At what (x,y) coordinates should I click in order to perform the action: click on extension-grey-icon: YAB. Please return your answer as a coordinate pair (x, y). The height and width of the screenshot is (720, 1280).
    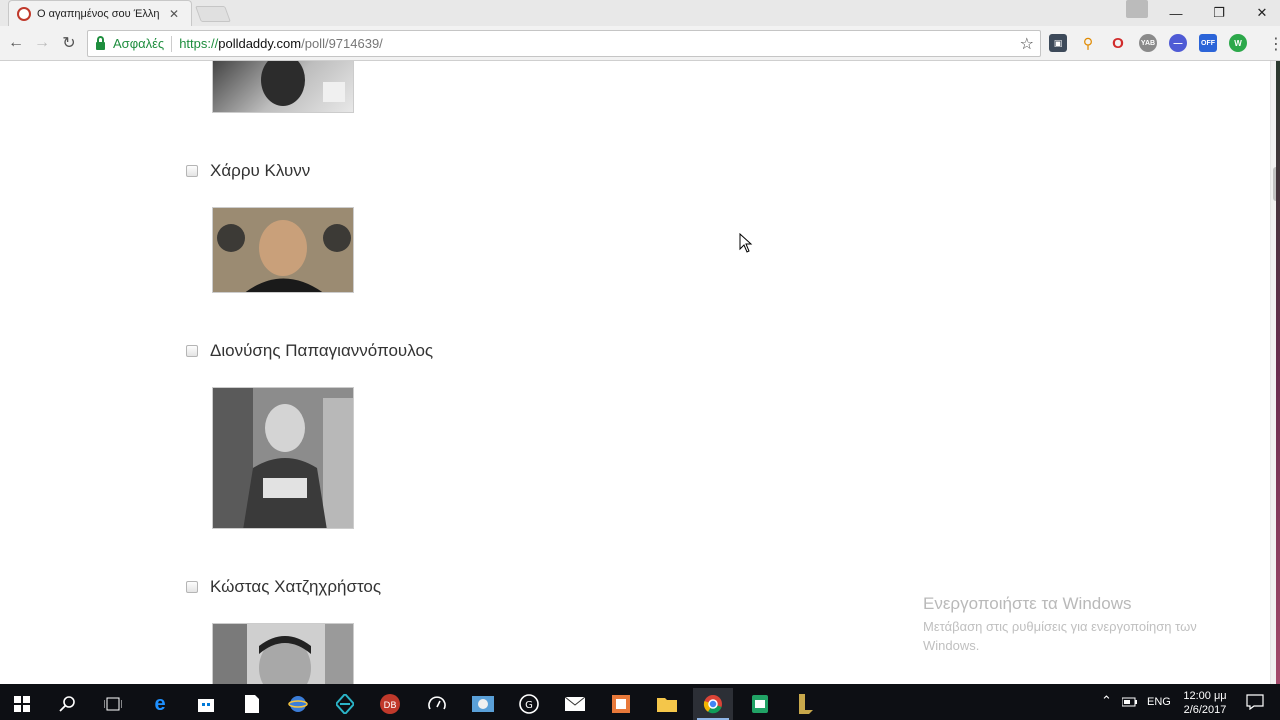
    Looking at the image, I should click on (1148, 43).